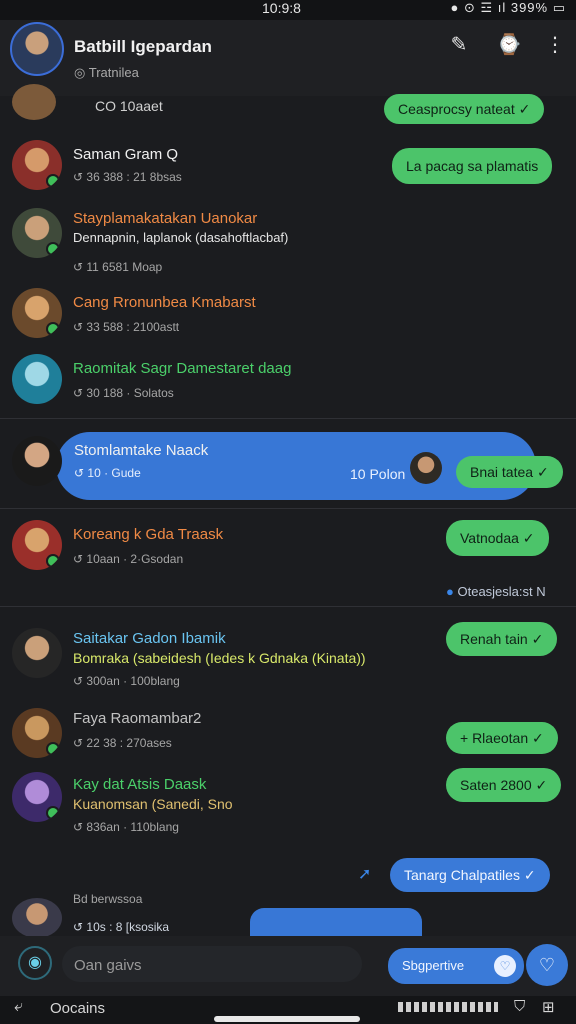  What do you see at coordinates (336, 922) in the screenshot?
I see `message-bubble` at bounding box center [336, 922].